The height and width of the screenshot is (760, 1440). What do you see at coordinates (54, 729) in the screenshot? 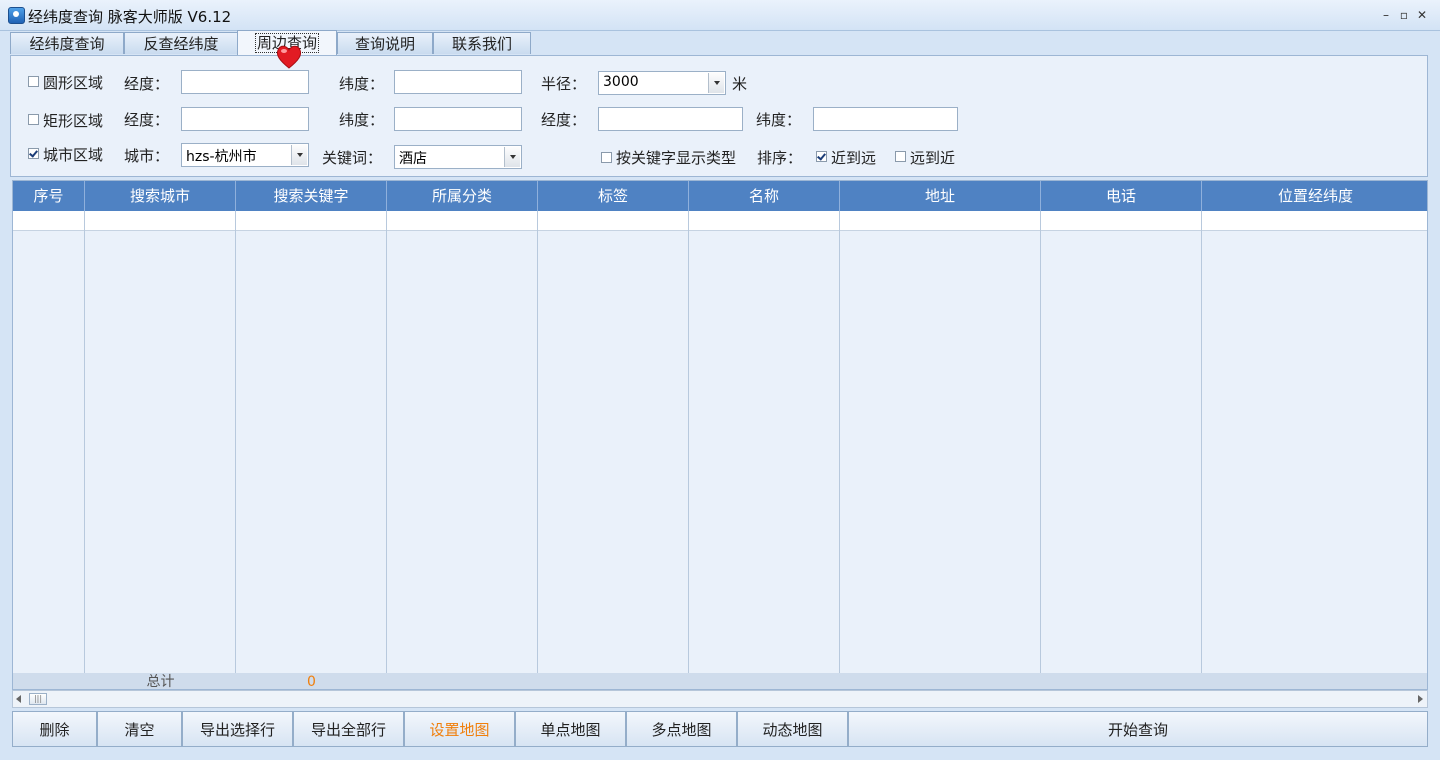
I see `delete-button: 删除` at bounding box center [54, 729].